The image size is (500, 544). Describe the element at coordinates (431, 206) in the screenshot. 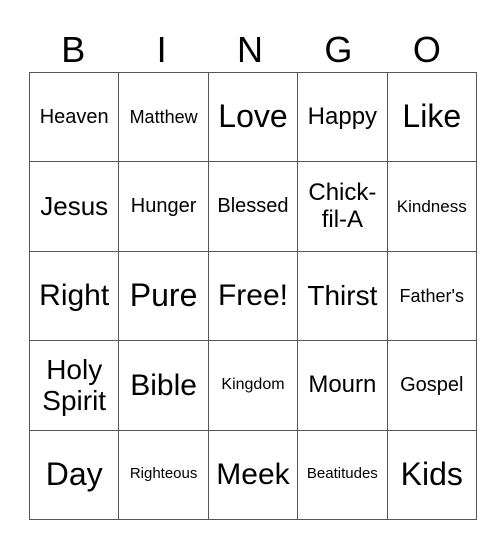

I see `bingo-cell: Kindness` at that location.